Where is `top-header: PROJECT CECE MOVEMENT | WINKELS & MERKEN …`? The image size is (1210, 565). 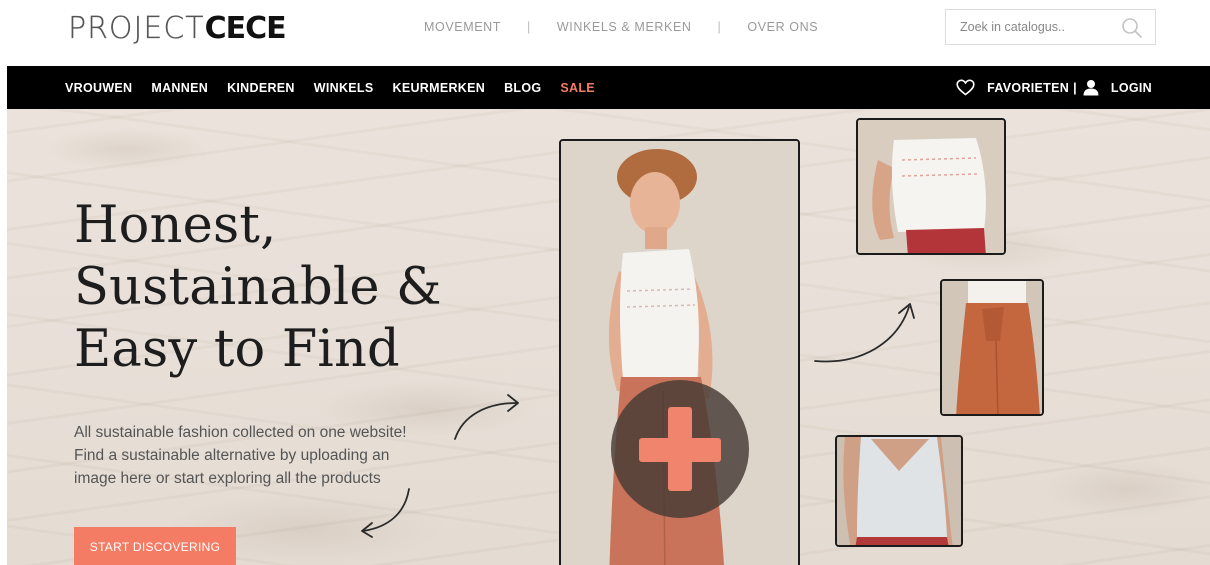 top-header: PROJECT CECE MOVEMENT | WINKELS & MERKEN … is located at coordinates (605, 33).